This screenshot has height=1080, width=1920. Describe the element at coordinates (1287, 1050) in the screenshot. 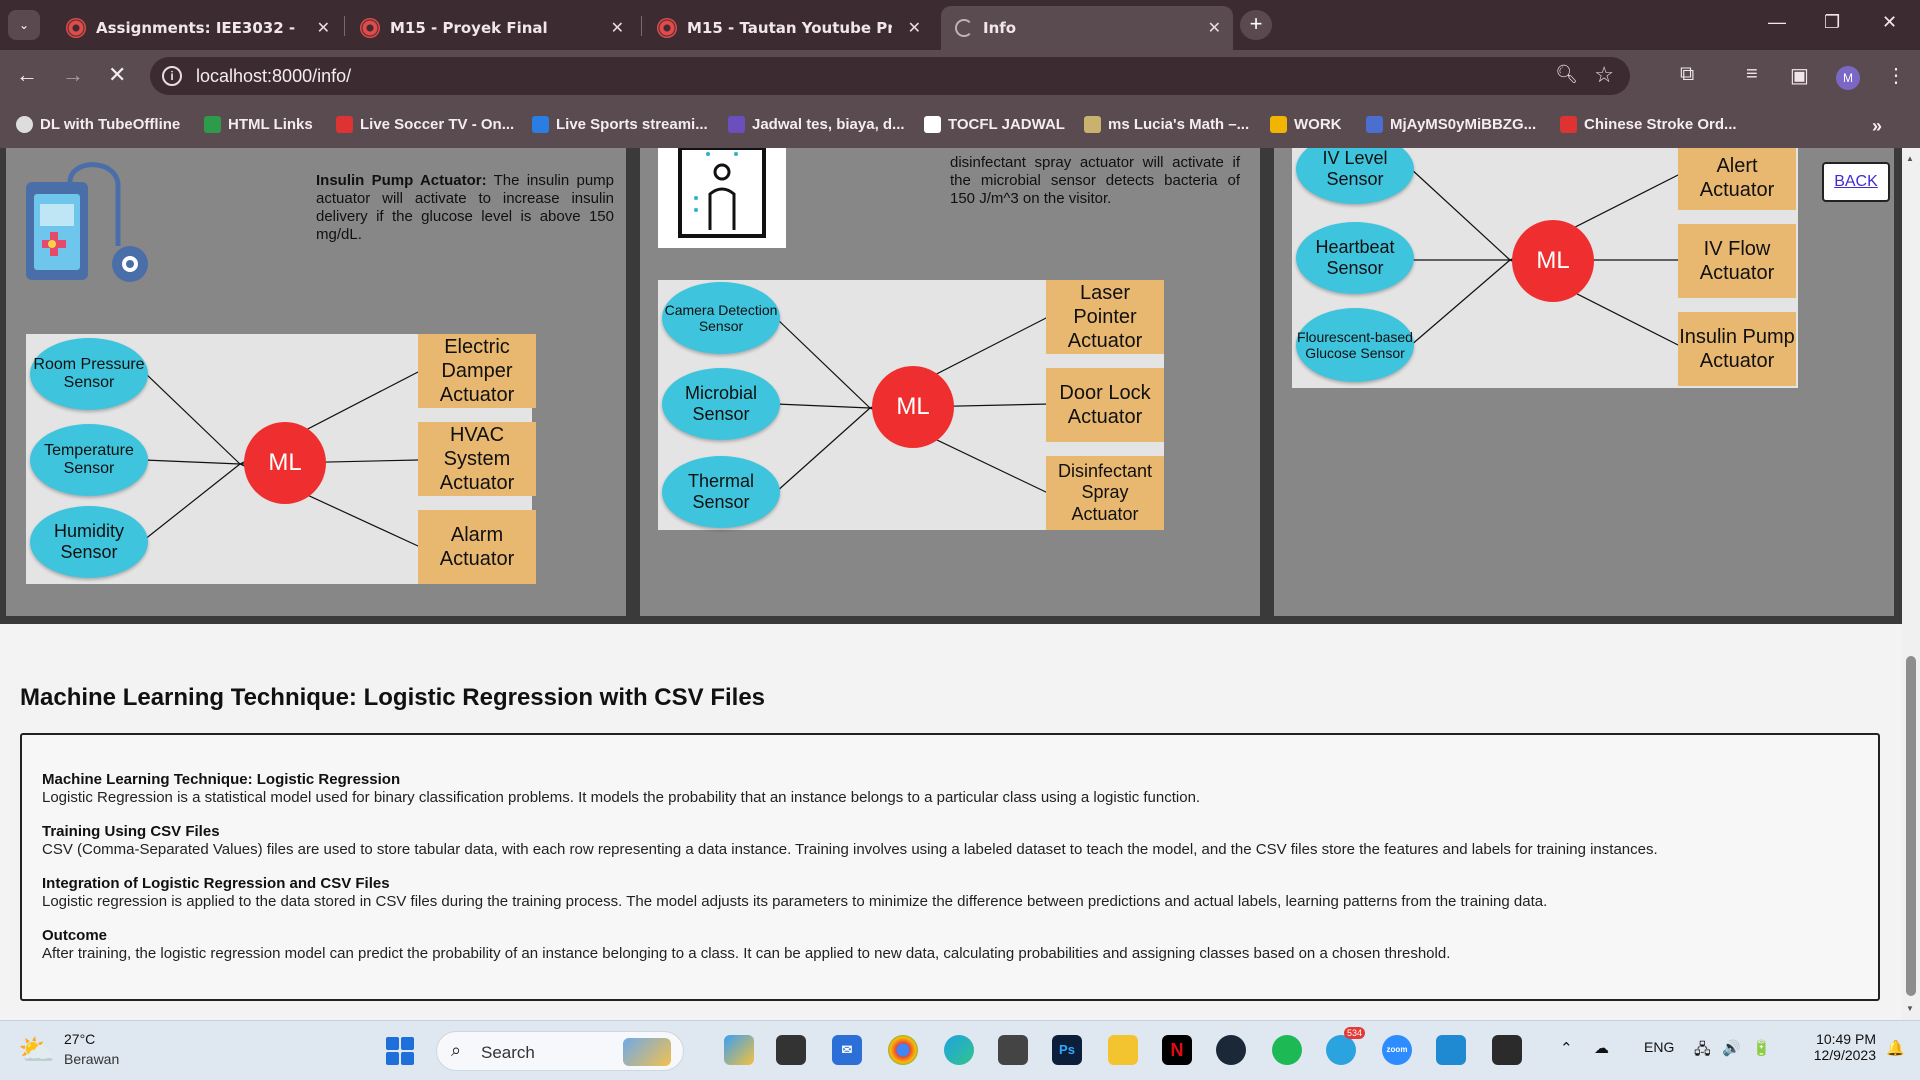

I see `spotify-icon` at that location.